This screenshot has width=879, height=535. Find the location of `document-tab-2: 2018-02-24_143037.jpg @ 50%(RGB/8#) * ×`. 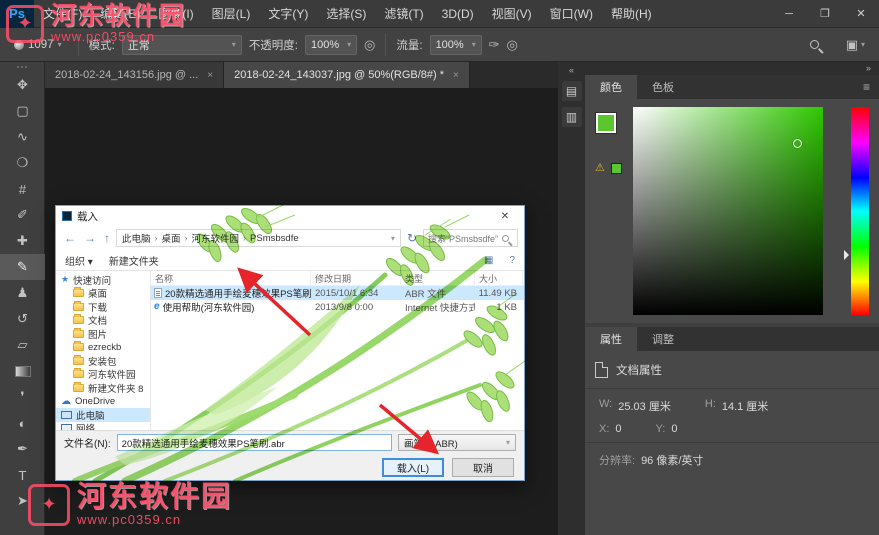

document-tab-2: 2018-02-24_143037.jpg @ 50%(RGB/8#) * × is located at coordinates (347, 75).